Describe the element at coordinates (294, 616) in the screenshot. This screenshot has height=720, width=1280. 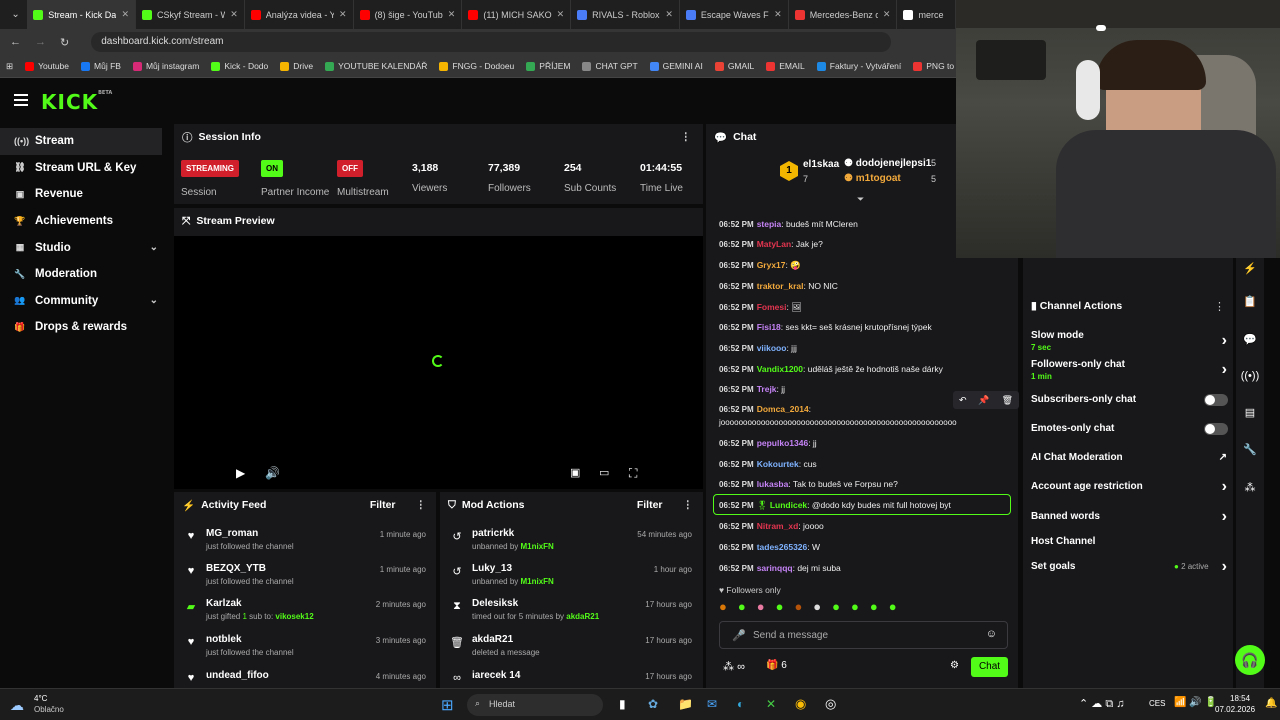
I see `gift-recipient: vikosek12` at that location.